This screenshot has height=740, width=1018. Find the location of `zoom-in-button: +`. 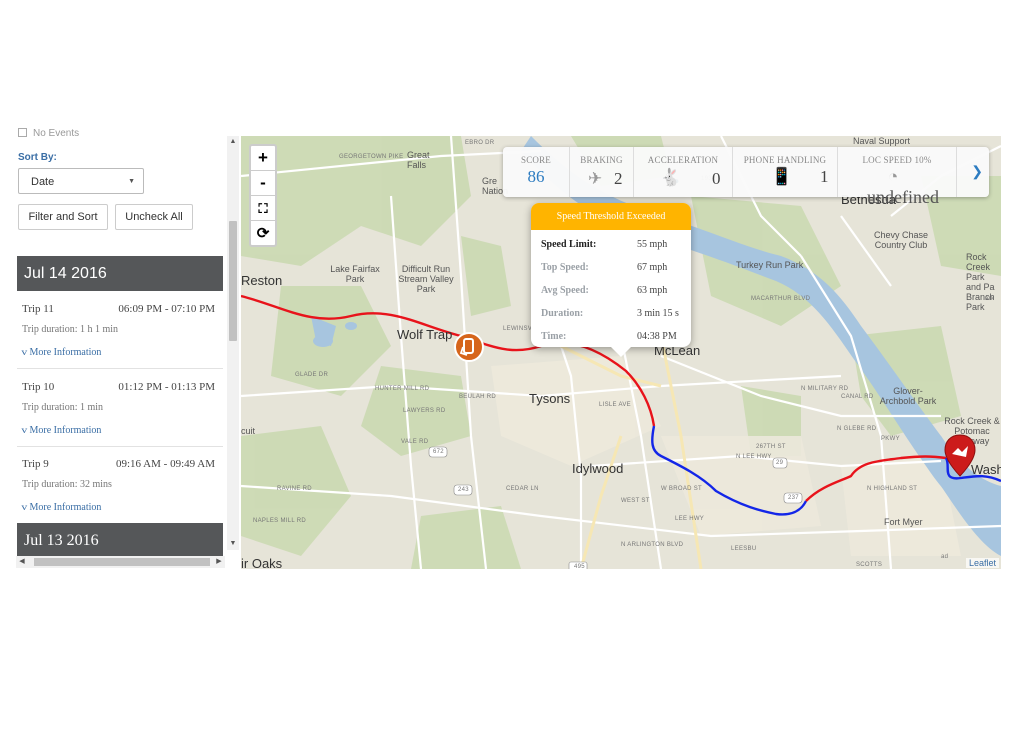

zoom-in-button: + is located at coordinates (263, 158).